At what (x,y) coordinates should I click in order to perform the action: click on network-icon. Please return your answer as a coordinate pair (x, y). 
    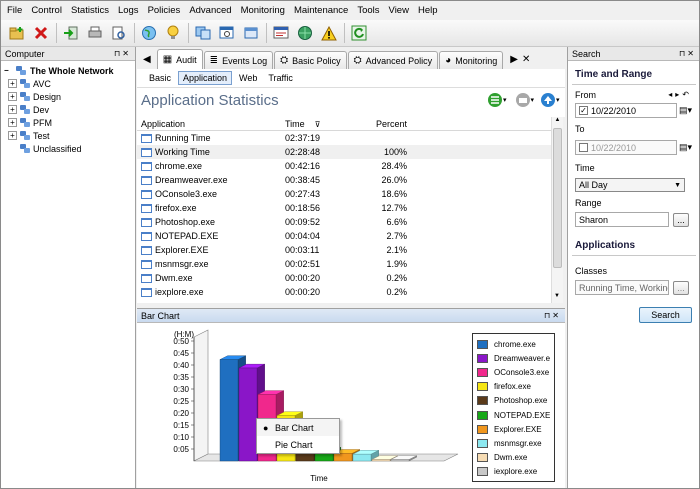
    Looking at the image, I should click on (281, 33).